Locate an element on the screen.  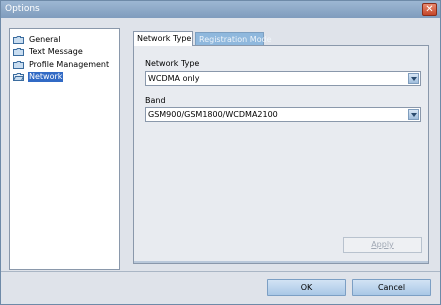
folder-open-icon is located at coordinates (18, 76).